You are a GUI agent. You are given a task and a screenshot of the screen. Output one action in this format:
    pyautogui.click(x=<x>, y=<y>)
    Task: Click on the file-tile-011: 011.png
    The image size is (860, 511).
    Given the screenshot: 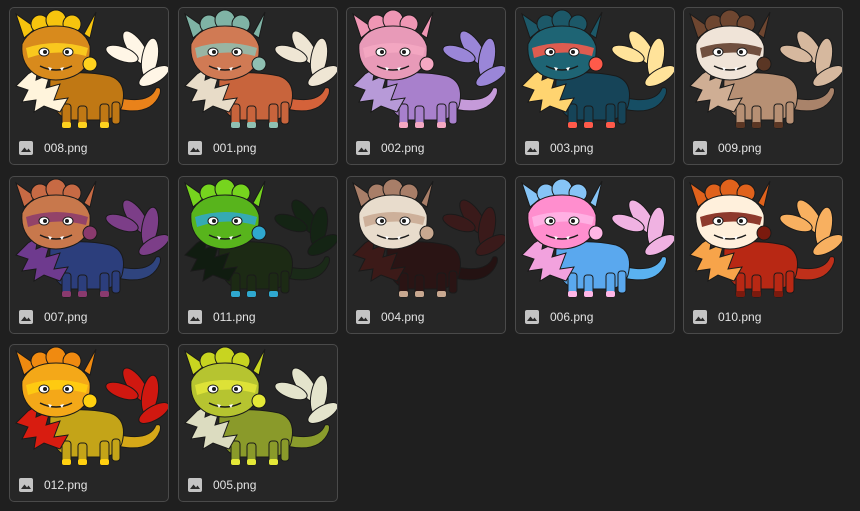 What is the action you would take?
    pyautogui.click(x=258, y=255)
    